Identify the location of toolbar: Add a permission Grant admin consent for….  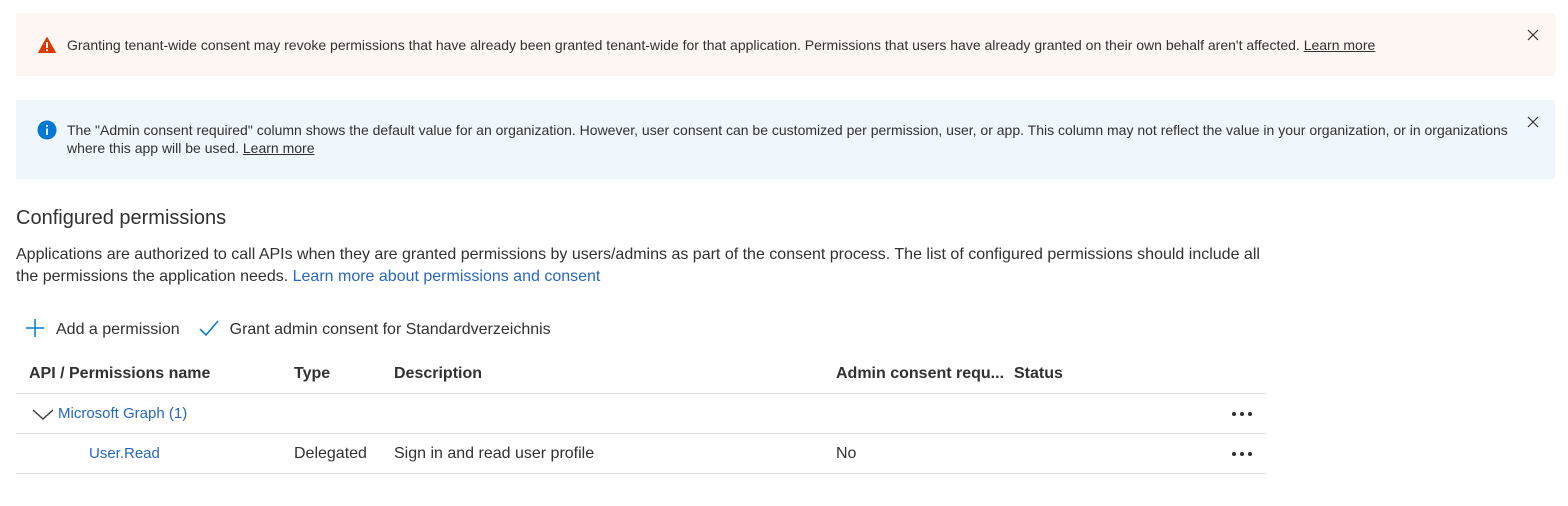
(296, 330).